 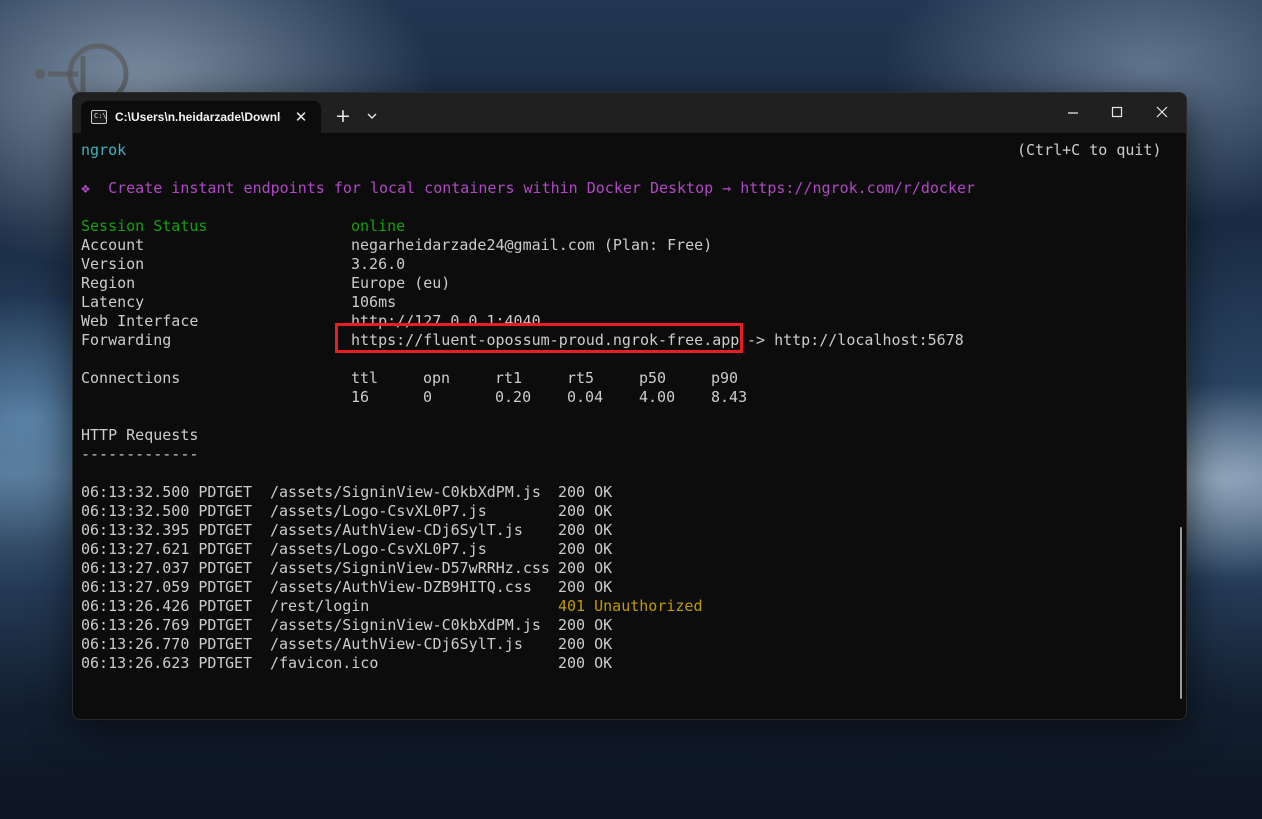 I want to click on minimize-icon, so click(x=1073, y=113).